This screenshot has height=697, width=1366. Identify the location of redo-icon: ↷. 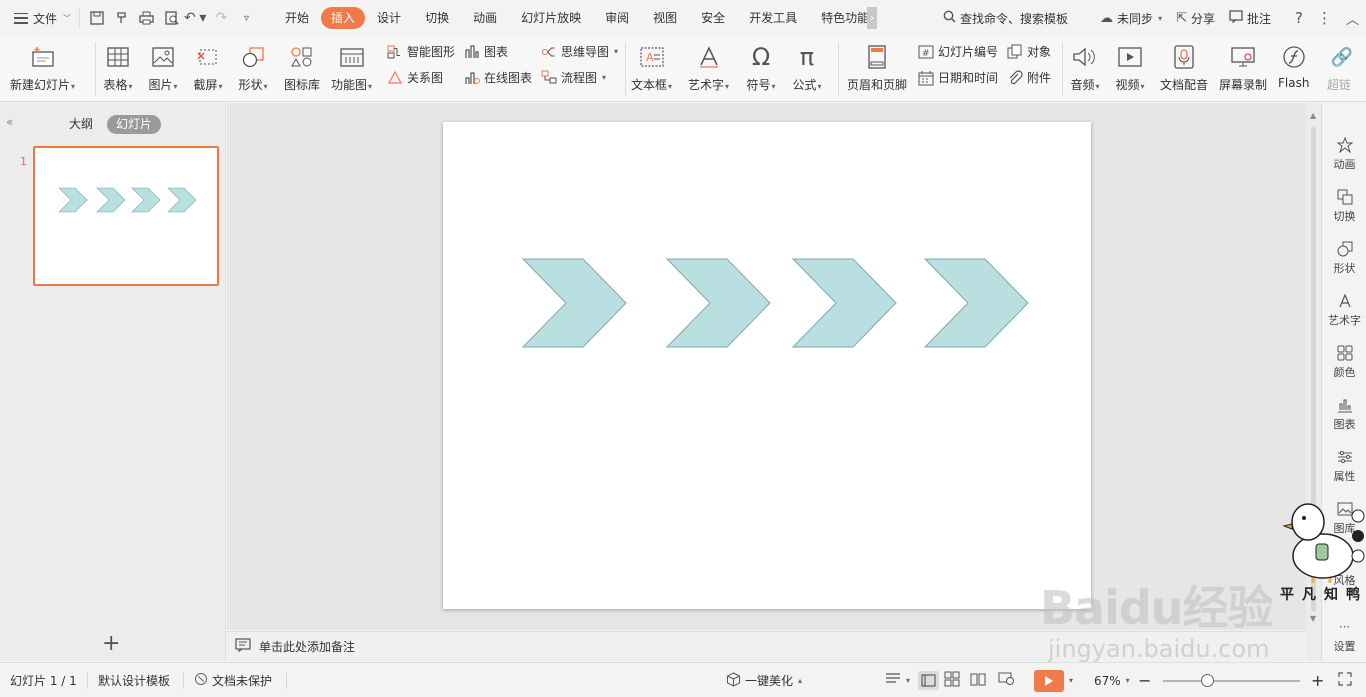
(221, 18).